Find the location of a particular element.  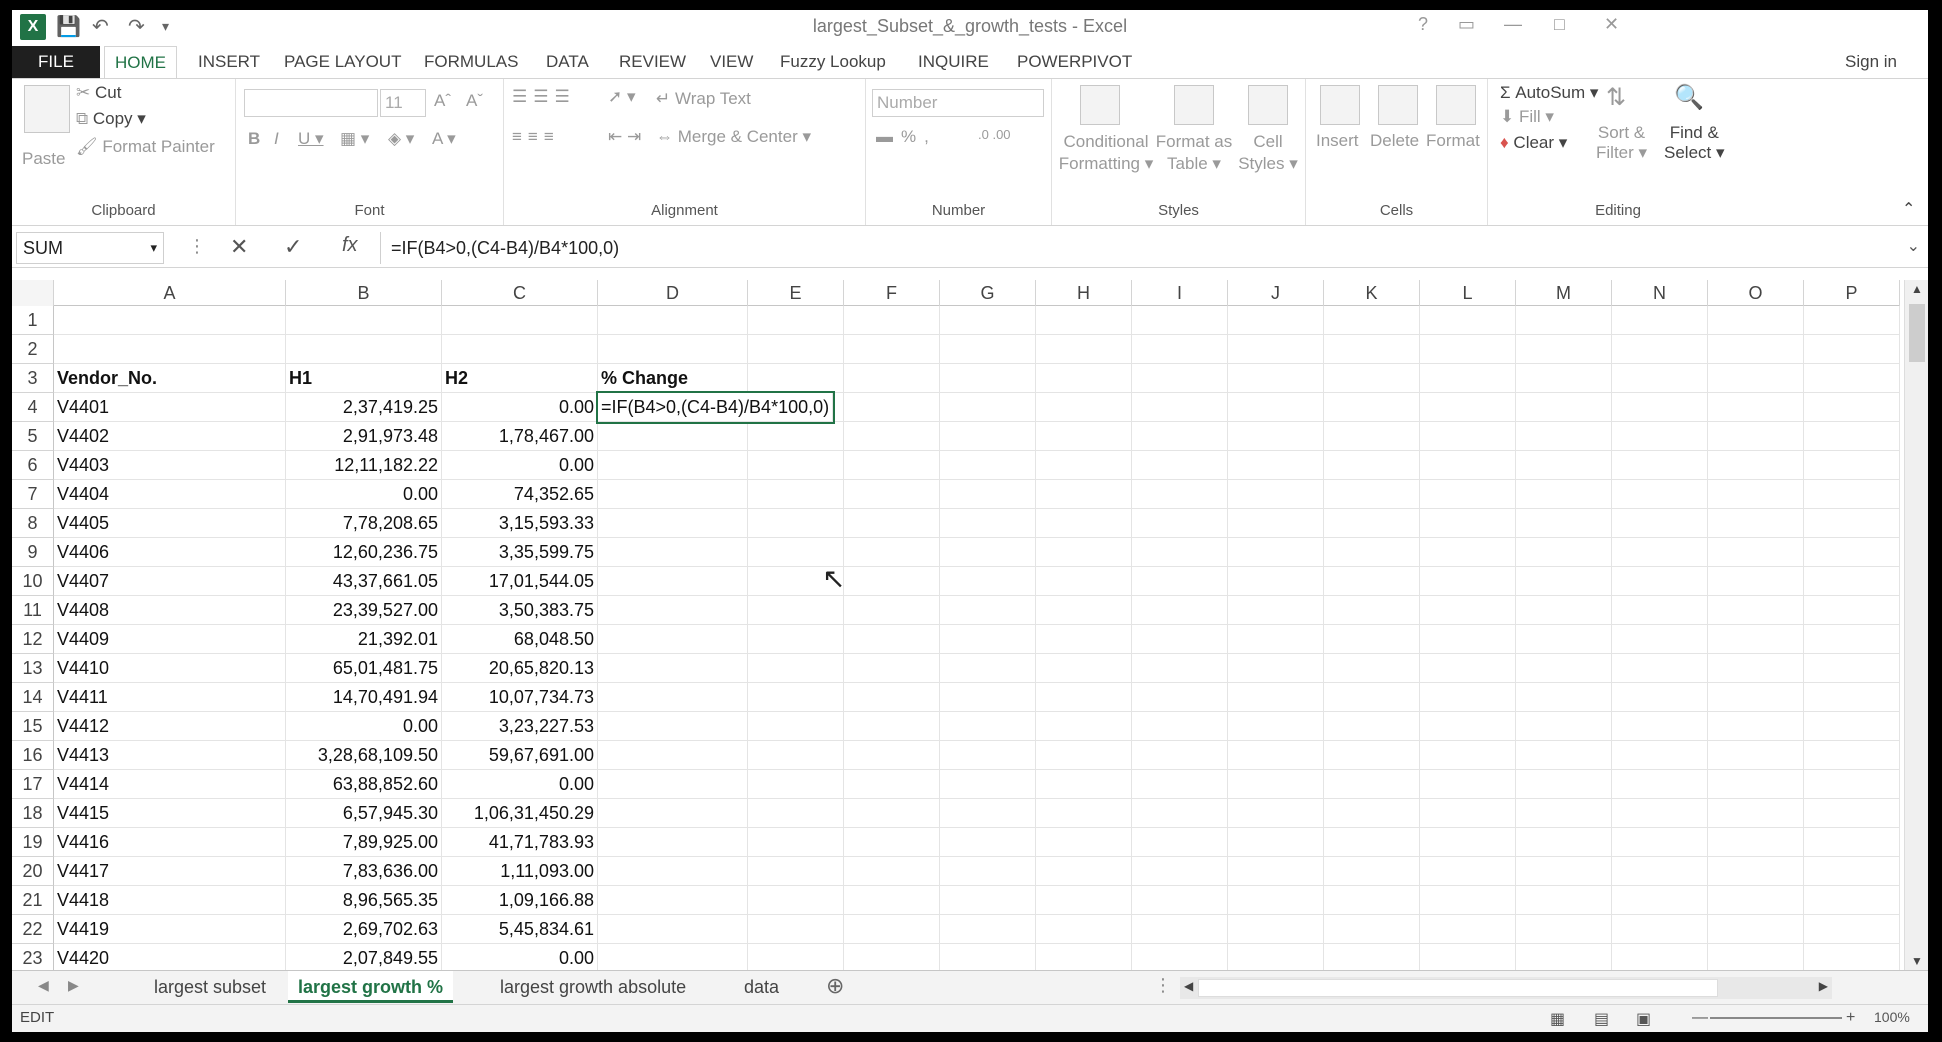

orientation-icon: ➚ ▾ is located at coordinates (622, 97).